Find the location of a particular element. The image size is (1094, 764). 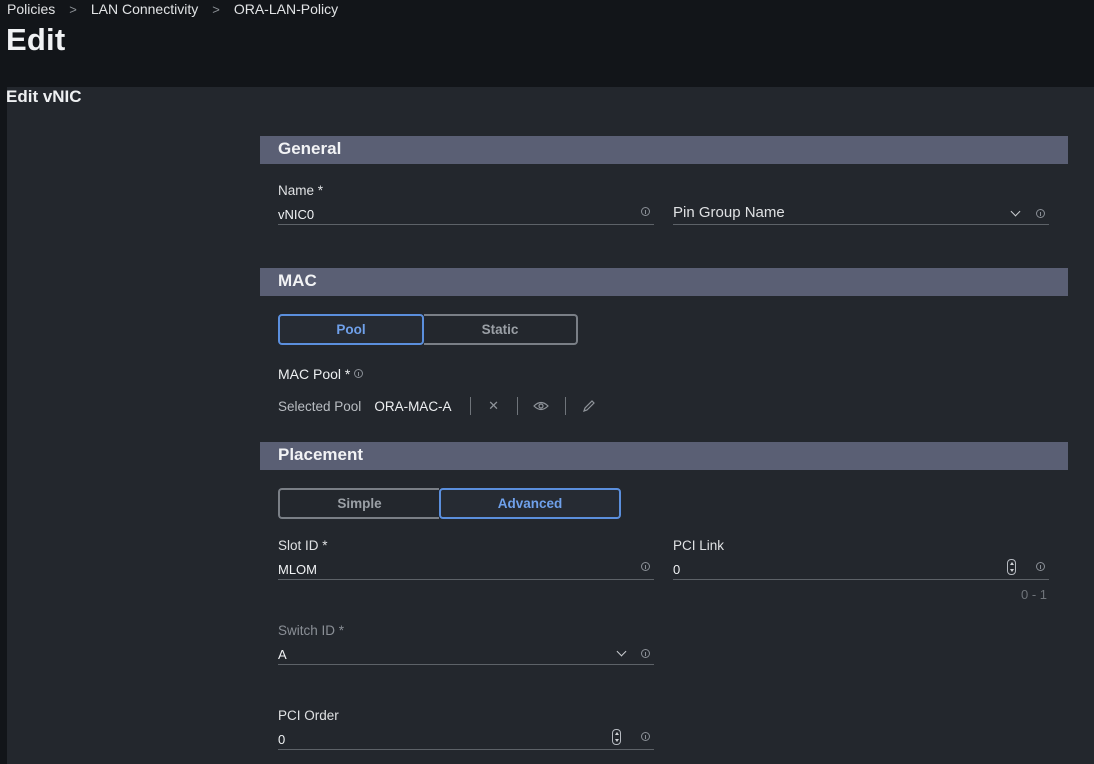

section-general: General is located at coordinates (664, 150).